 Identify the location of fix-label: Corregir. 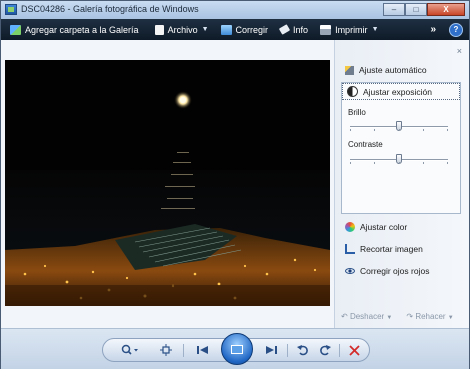
(252, 29).